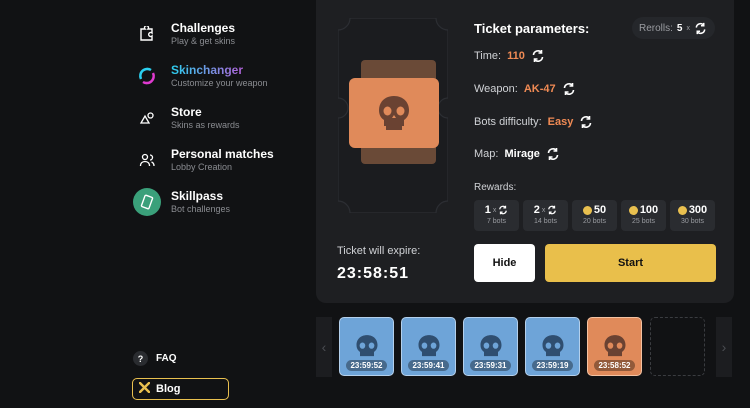 This screenshot has width=750, height=408. I want to click on sidebar-item-subtitle: Customize your weapon, so click(219, 83).